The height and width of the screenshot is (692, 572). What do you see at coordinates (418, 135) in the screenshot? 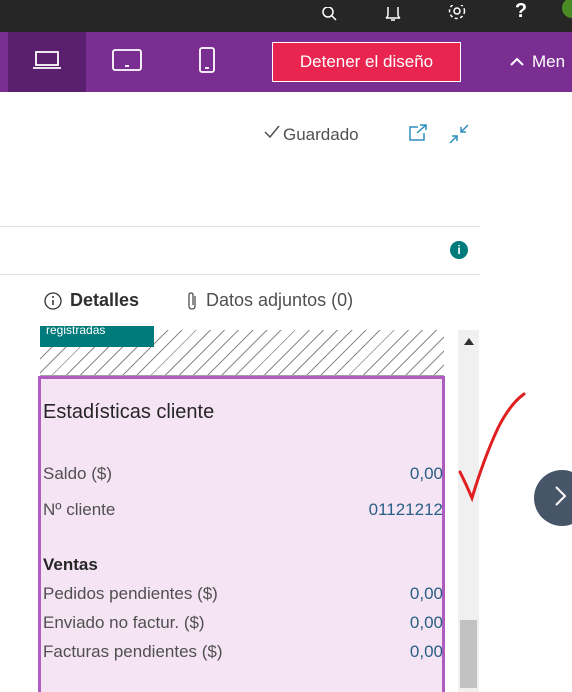
I see `open-new-window-icon` at bounding box center [418, 135].